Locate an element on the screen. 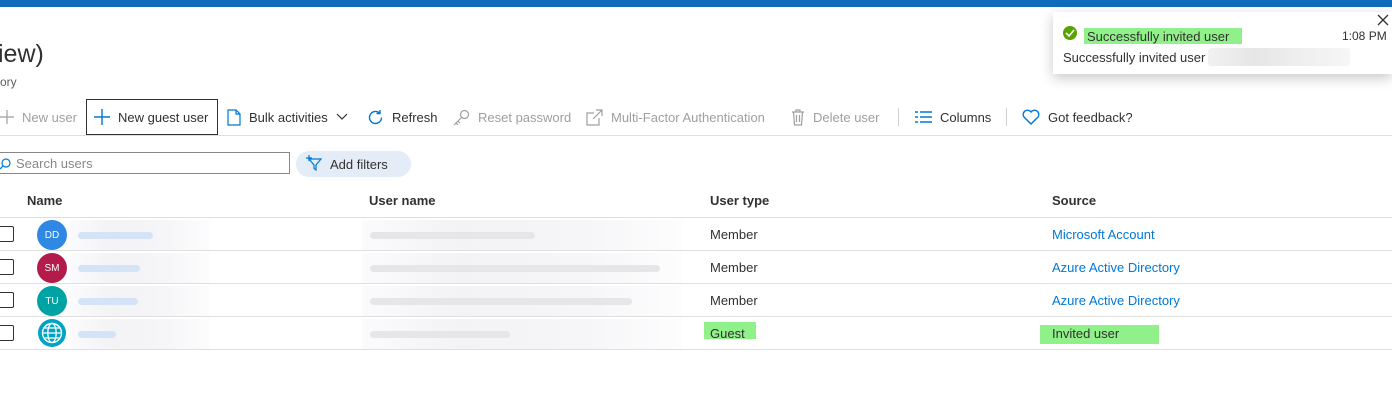  notification-time: 1:08 PM is located at coordinates (1364, 36).